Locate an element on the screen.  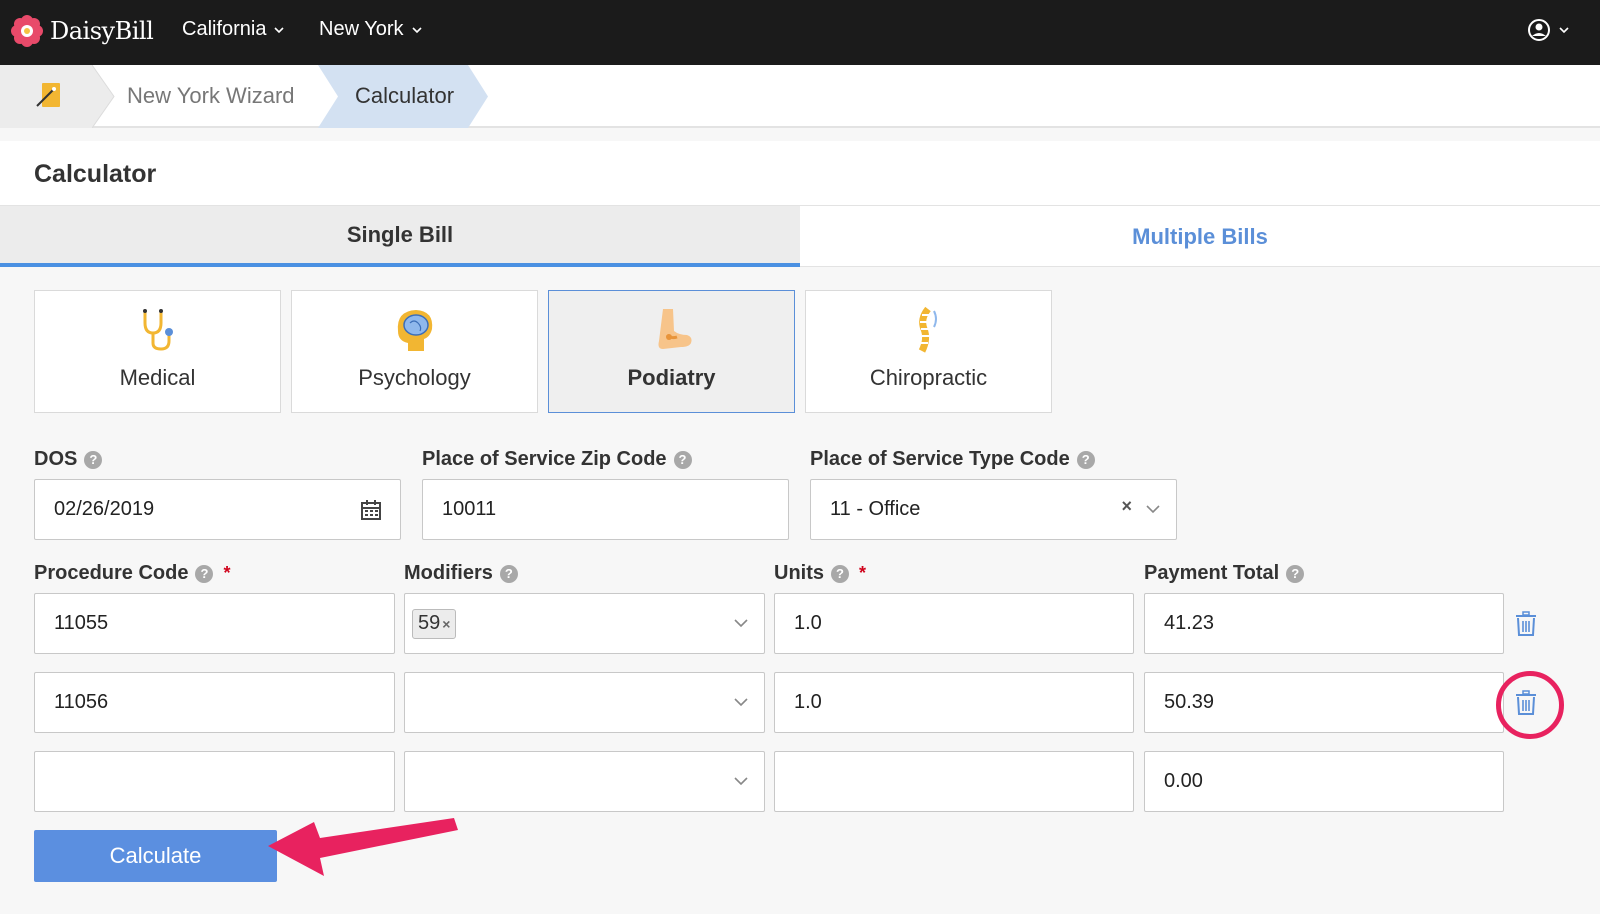
pointer-arrow is located at coordinates (363, 847).